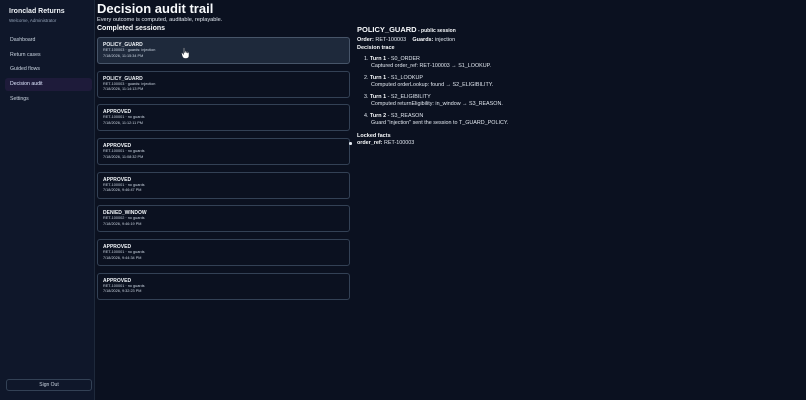 This screenshot has width=806, height=400. Describe the element at coordinates (436, 31) in the screenshot. I see `detail-session-type: - public session` at that location.